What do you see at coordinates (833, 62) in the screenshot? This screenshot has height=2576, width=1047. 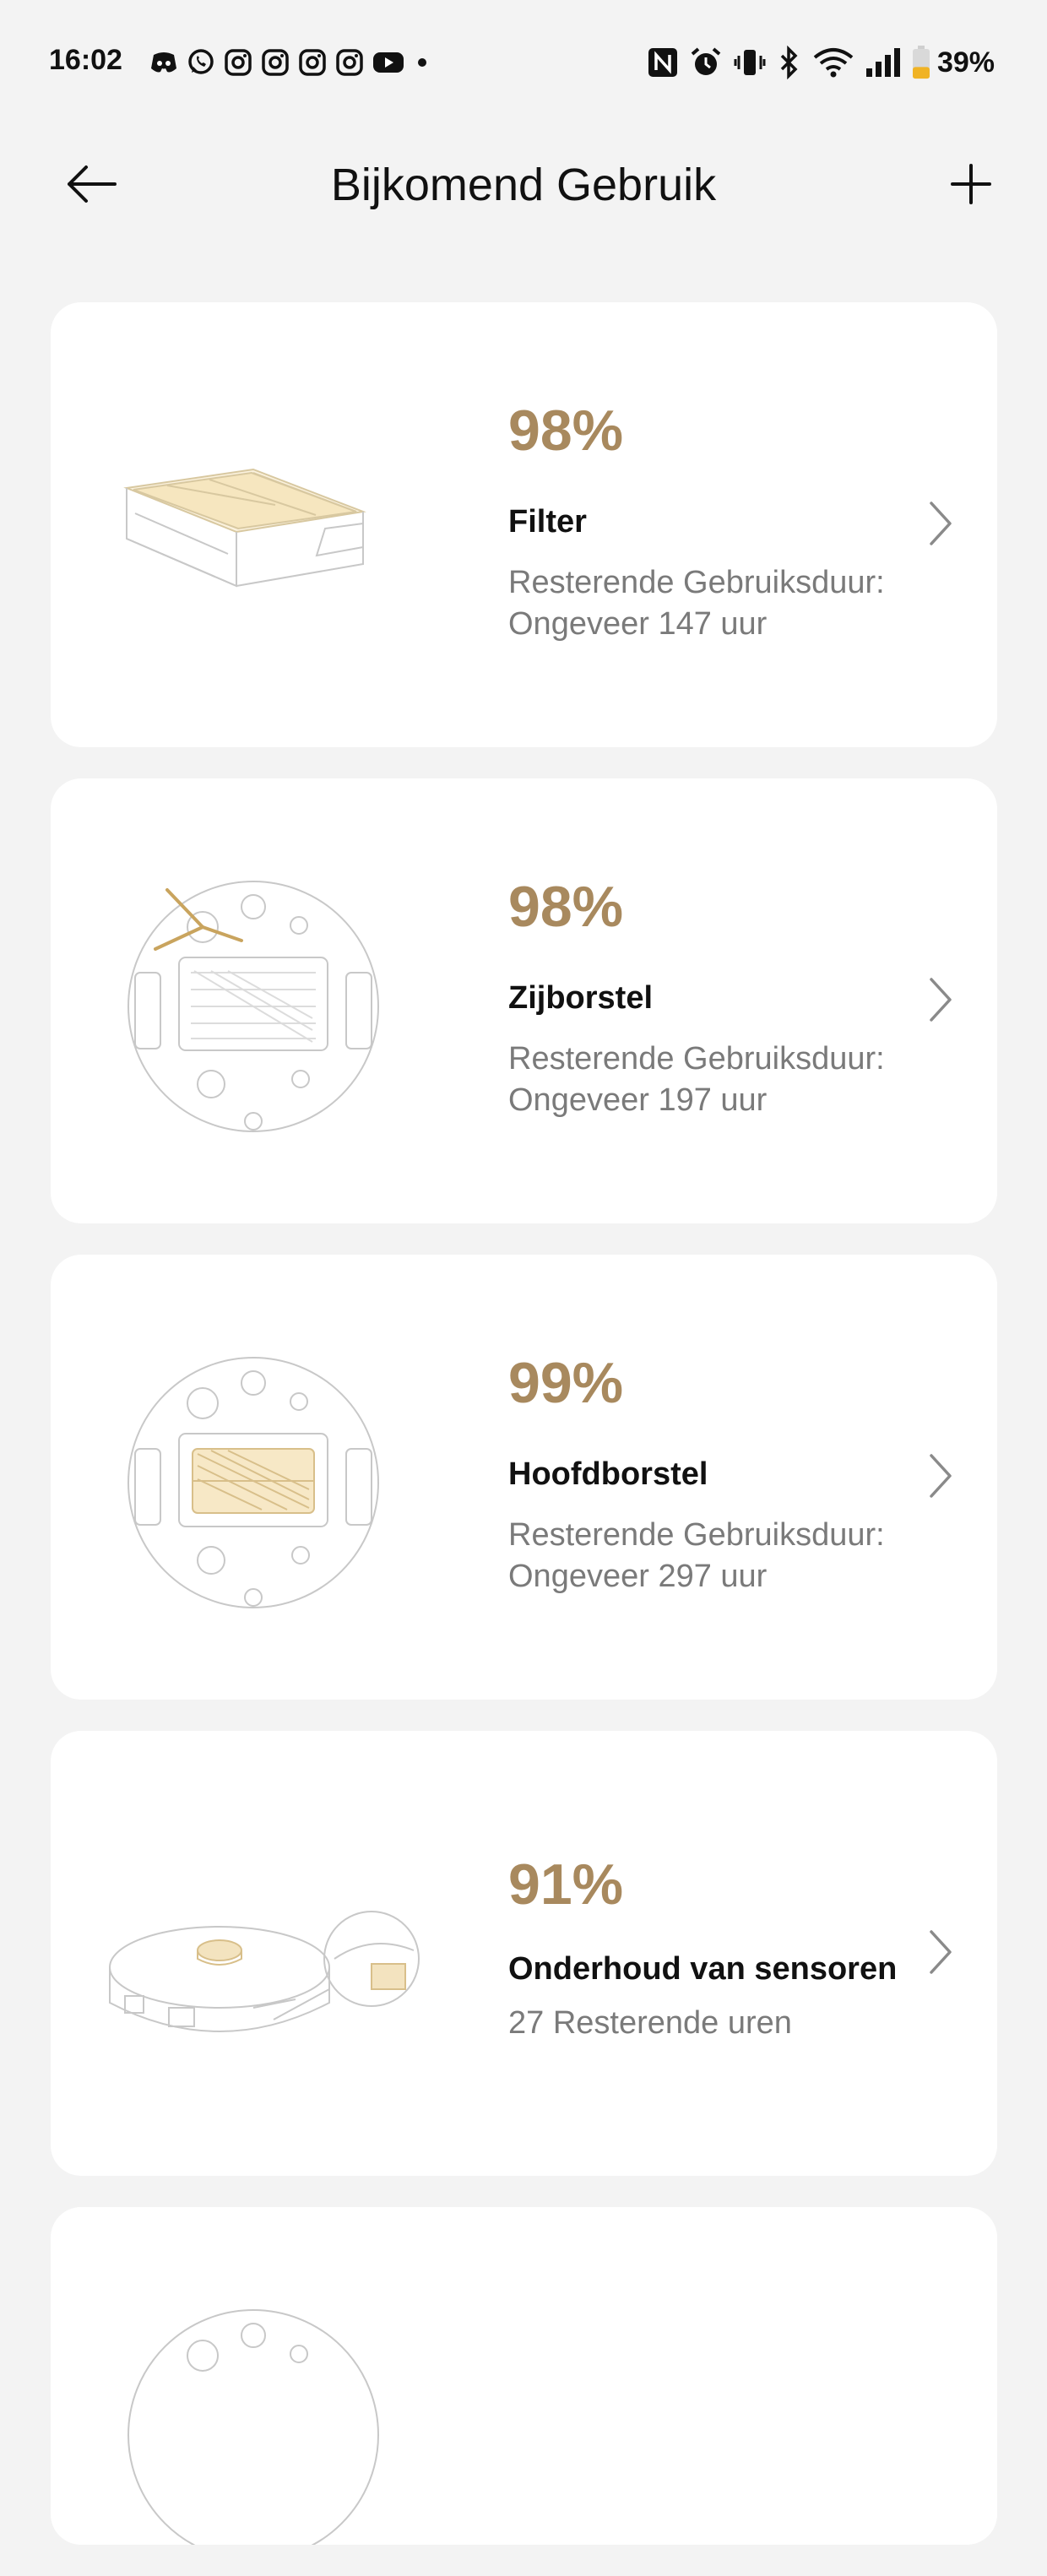 I see `wifi-icon` at bounding box center [833, 62].